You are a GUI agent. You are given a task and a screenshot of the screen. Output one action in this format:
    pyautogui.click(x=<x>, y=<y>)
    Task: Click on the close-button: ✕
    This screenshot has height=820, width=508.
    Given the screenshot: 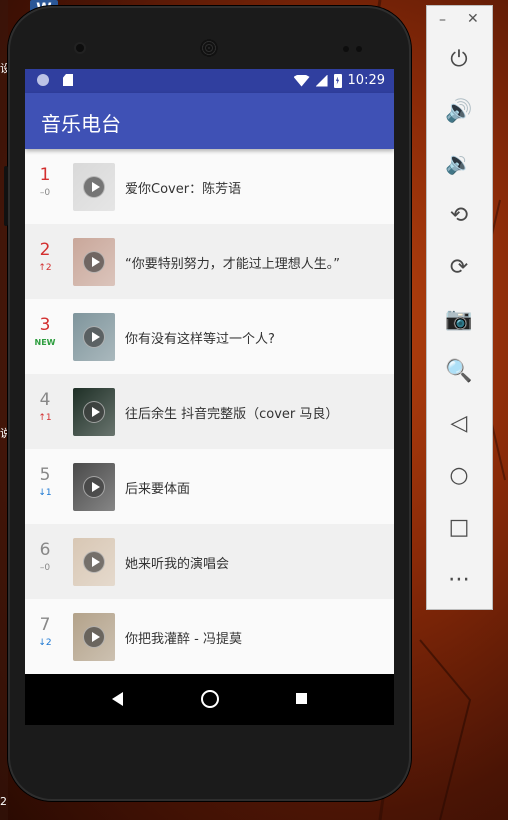 What is the action you would take?
    pyautogui.click(x=473, y=19)
    